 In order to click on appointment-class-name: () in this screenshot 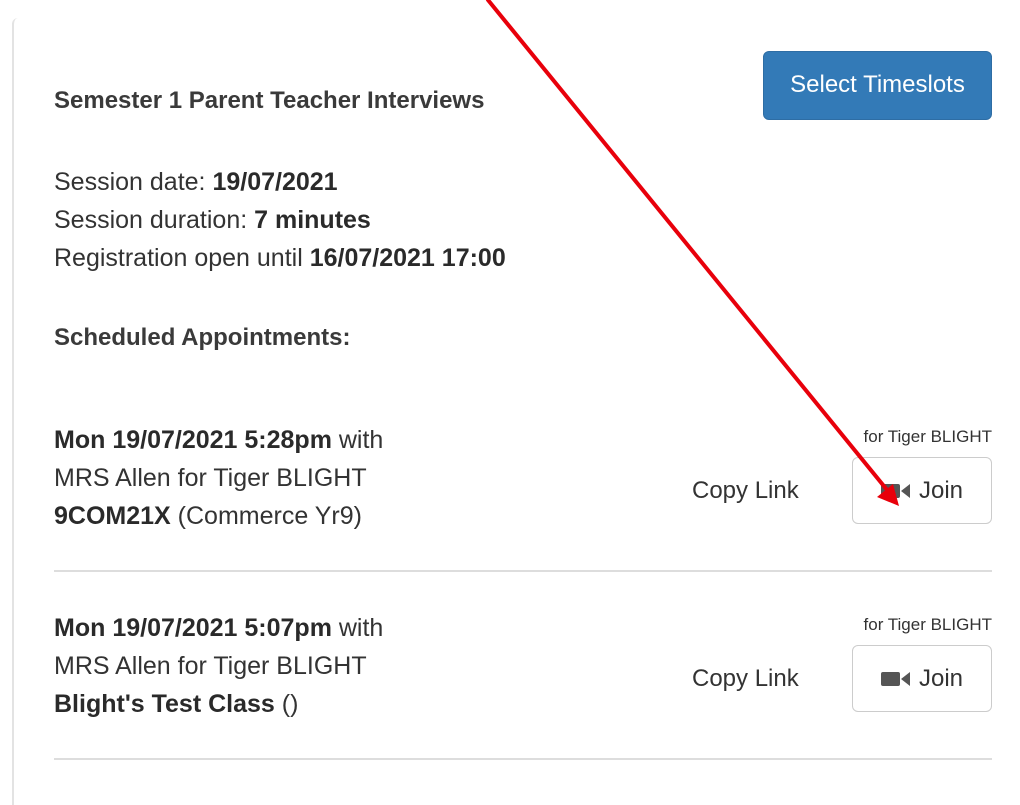, I will do `click(286, 704)`.